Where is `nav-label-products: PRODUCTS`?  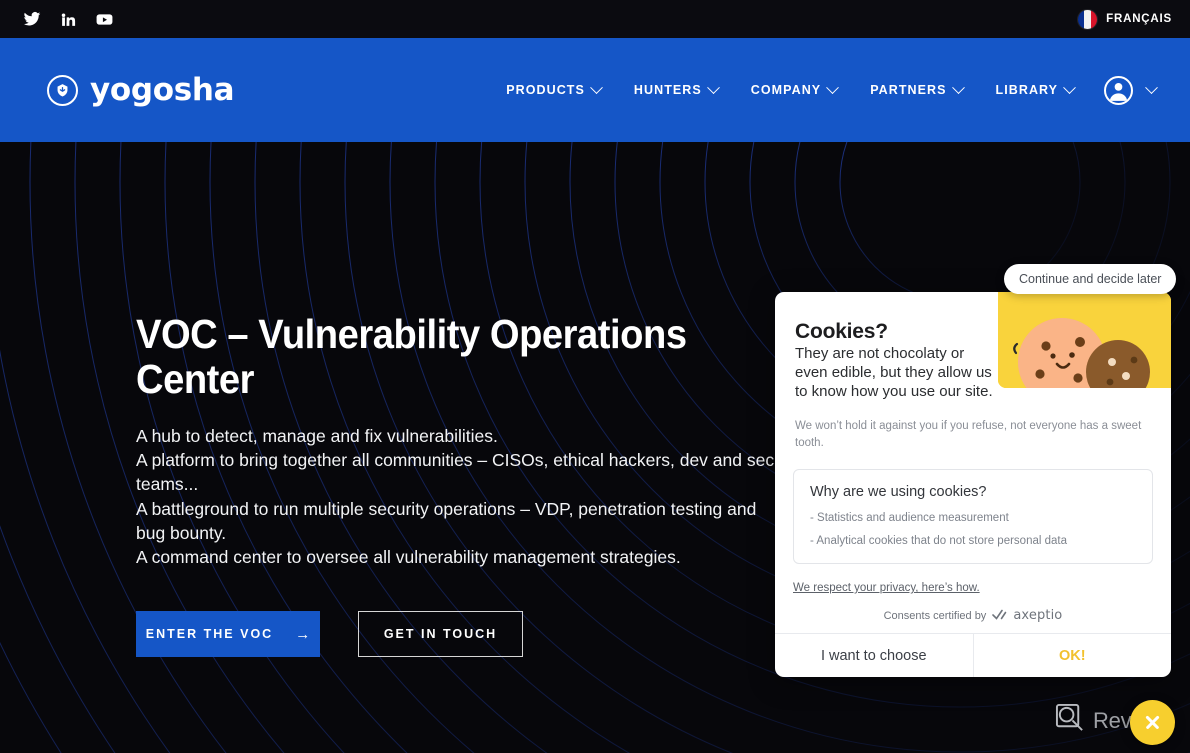 nav-label-products: PRODUCTS is located at coordinates (545, 90).